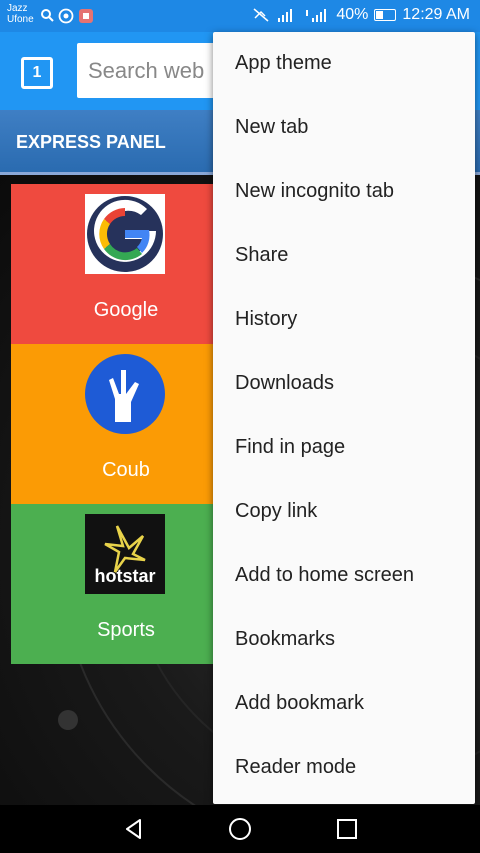  I want to click on menu-item-label: Downloads, so click(284, 383).